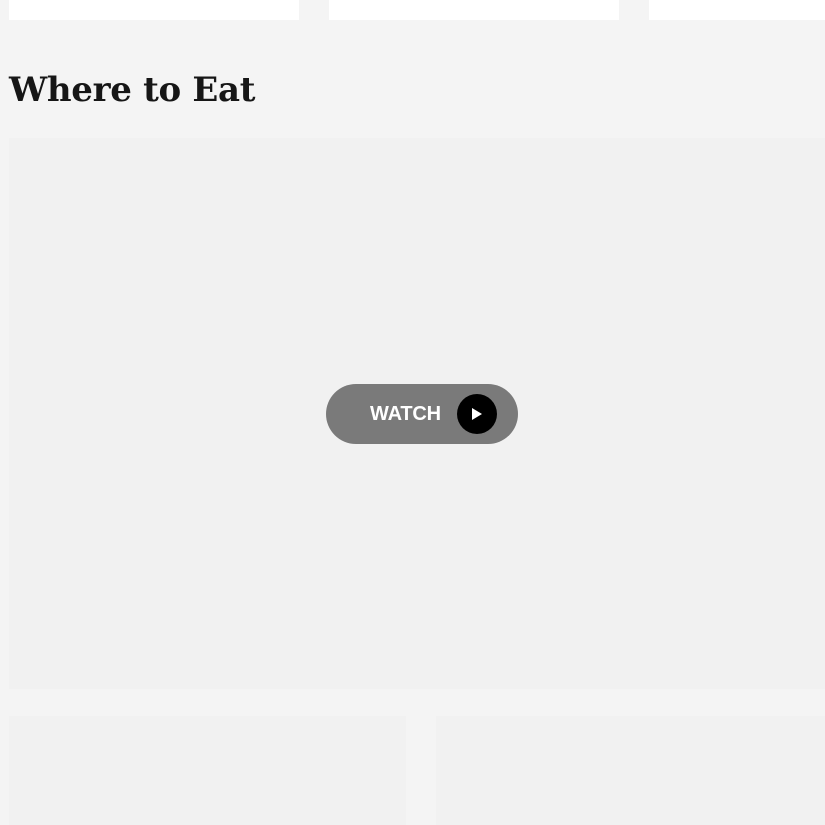 The height and width of the screenshot is (825, 825). Describe the element at coordinates (477, 414) in the screenshot. I see `play-icon` at that location.